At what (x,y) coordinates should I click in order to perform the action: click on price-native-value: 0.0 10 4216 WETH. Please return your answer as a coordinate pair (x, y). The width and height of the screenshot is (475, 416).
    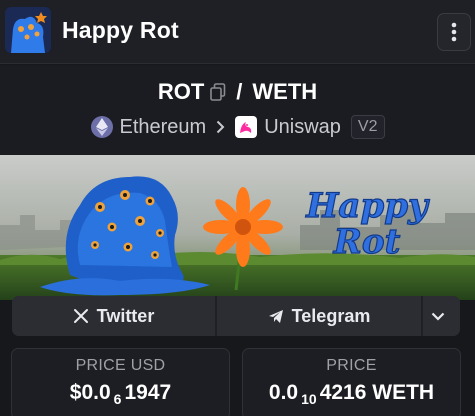
    Looking at the image, I should click on (351, 394).